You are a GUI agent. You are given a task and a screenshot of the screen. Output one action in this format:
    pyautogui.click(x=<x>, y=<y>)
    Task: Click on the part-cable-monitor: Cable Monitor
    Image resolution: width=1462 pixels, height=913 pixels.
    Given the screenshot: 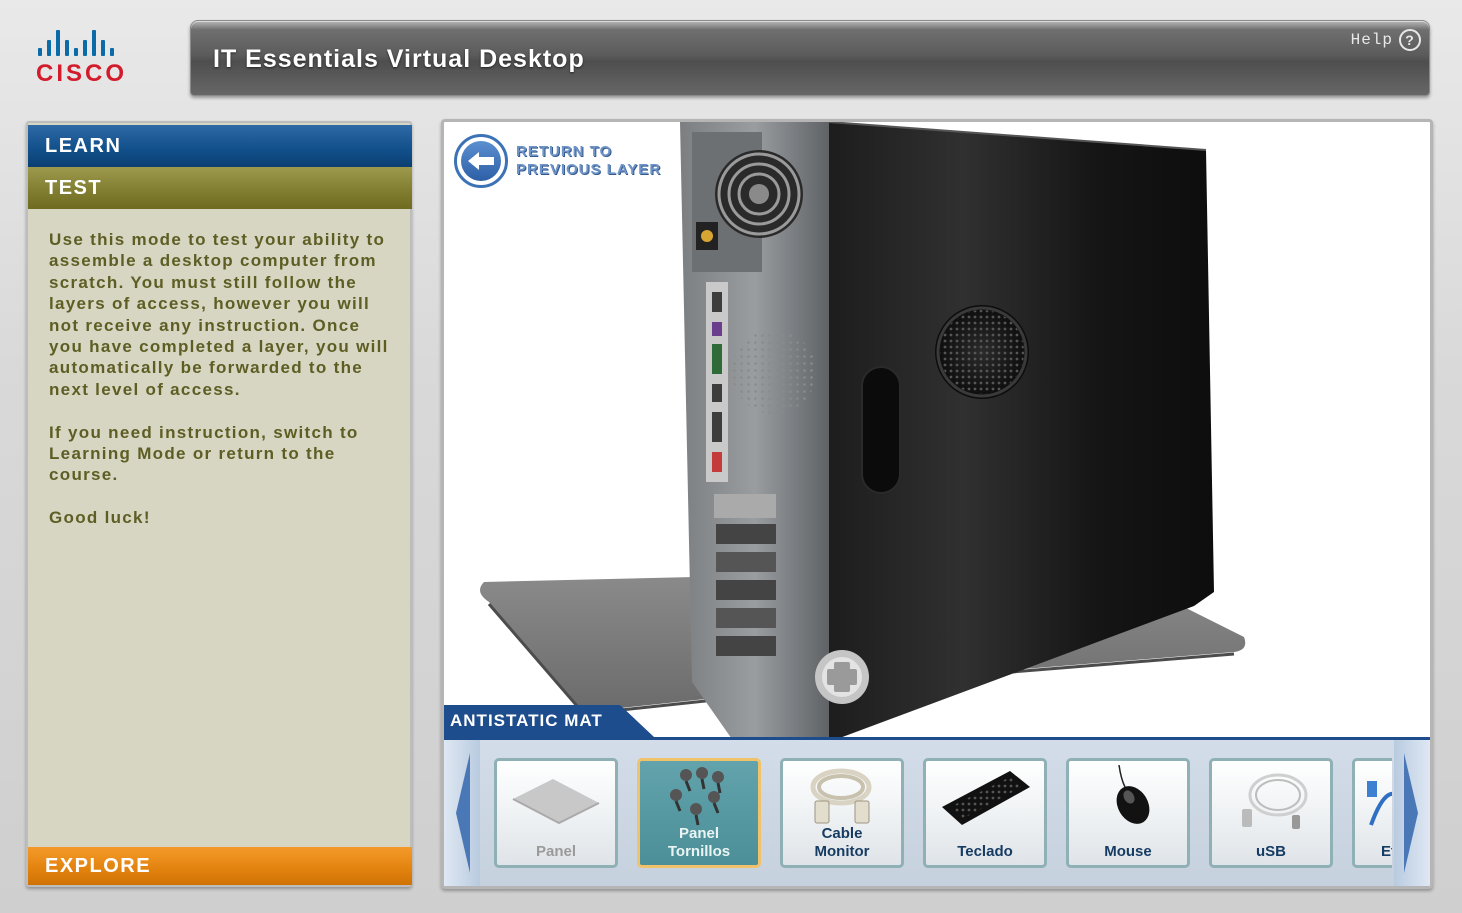 What is the action you would take?
    pyautogui.click(x=842, y=813)
    